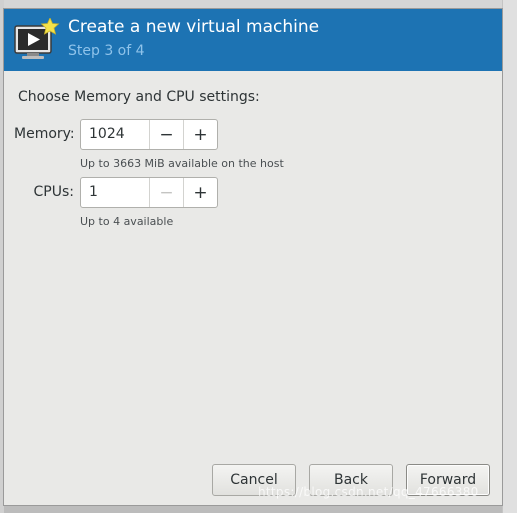  Describe the element at coordinates (127, 221) in the screenshot. I see `cpus-hint: Up to 4 available` at that location.